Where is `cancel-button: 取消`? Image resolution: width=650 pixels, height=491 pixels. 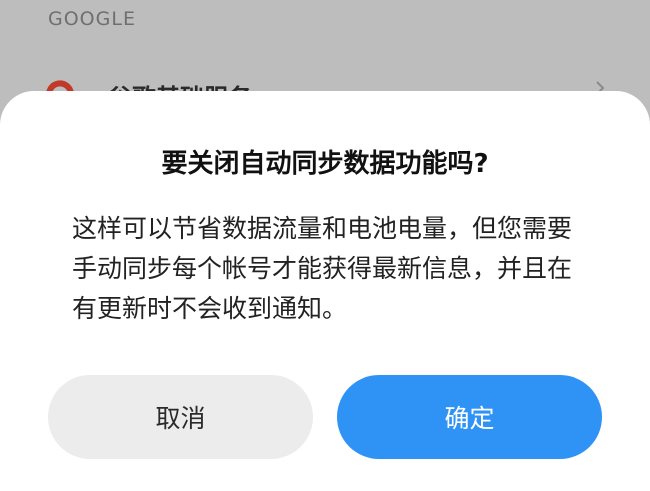 cancel-button: 取消 is located at coordinates (180, 417).